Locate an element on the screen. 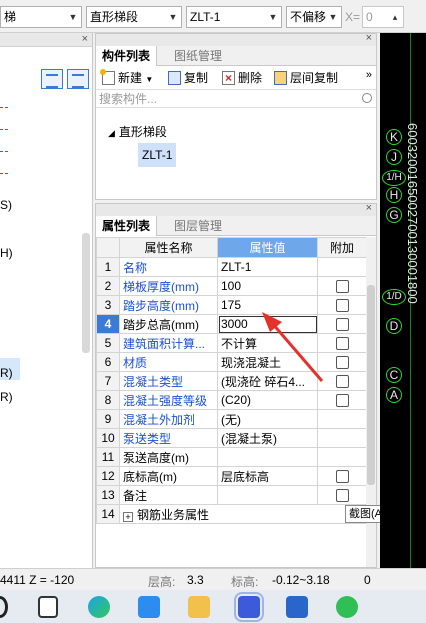  axis-label: 1/H is located at coordinates (394, 178).